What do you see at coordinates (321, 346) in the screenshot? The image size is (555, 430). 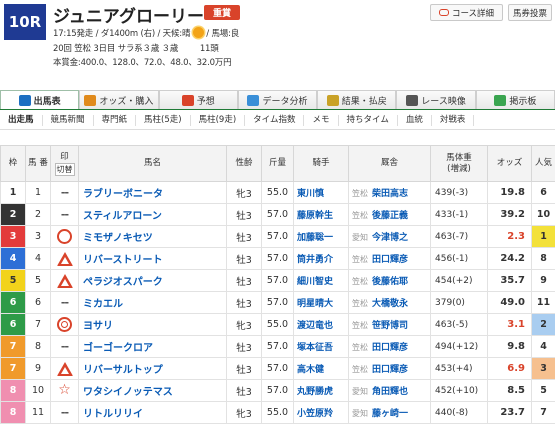 I see `jockey-link: 塚本征吾` at bounding box center [321, 346].